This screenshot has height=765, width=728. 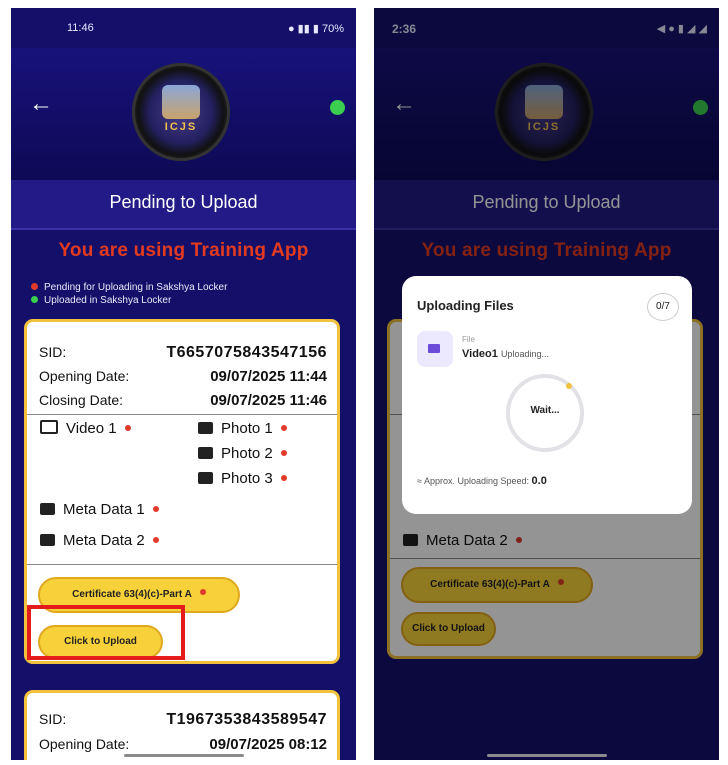 I want to click on photo-3-item: Photo 3, so click(x=242, y=478).